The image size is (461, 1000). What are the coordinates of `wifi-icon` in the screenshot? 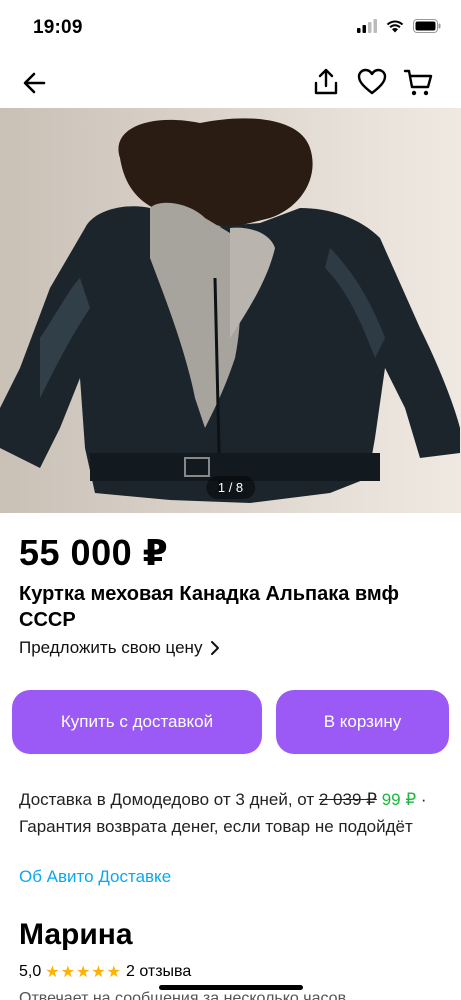 It's located at (395, 26).